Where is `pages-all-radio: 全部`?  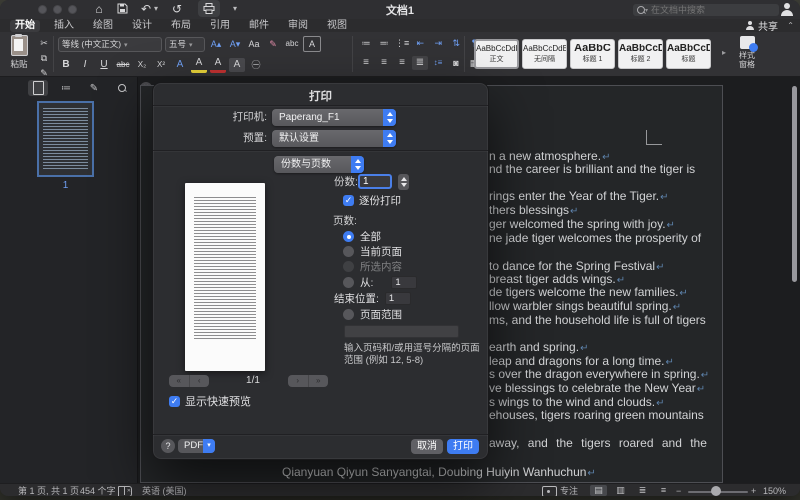
pages-all-radio: 全部 is located at coordinates (362, 236).